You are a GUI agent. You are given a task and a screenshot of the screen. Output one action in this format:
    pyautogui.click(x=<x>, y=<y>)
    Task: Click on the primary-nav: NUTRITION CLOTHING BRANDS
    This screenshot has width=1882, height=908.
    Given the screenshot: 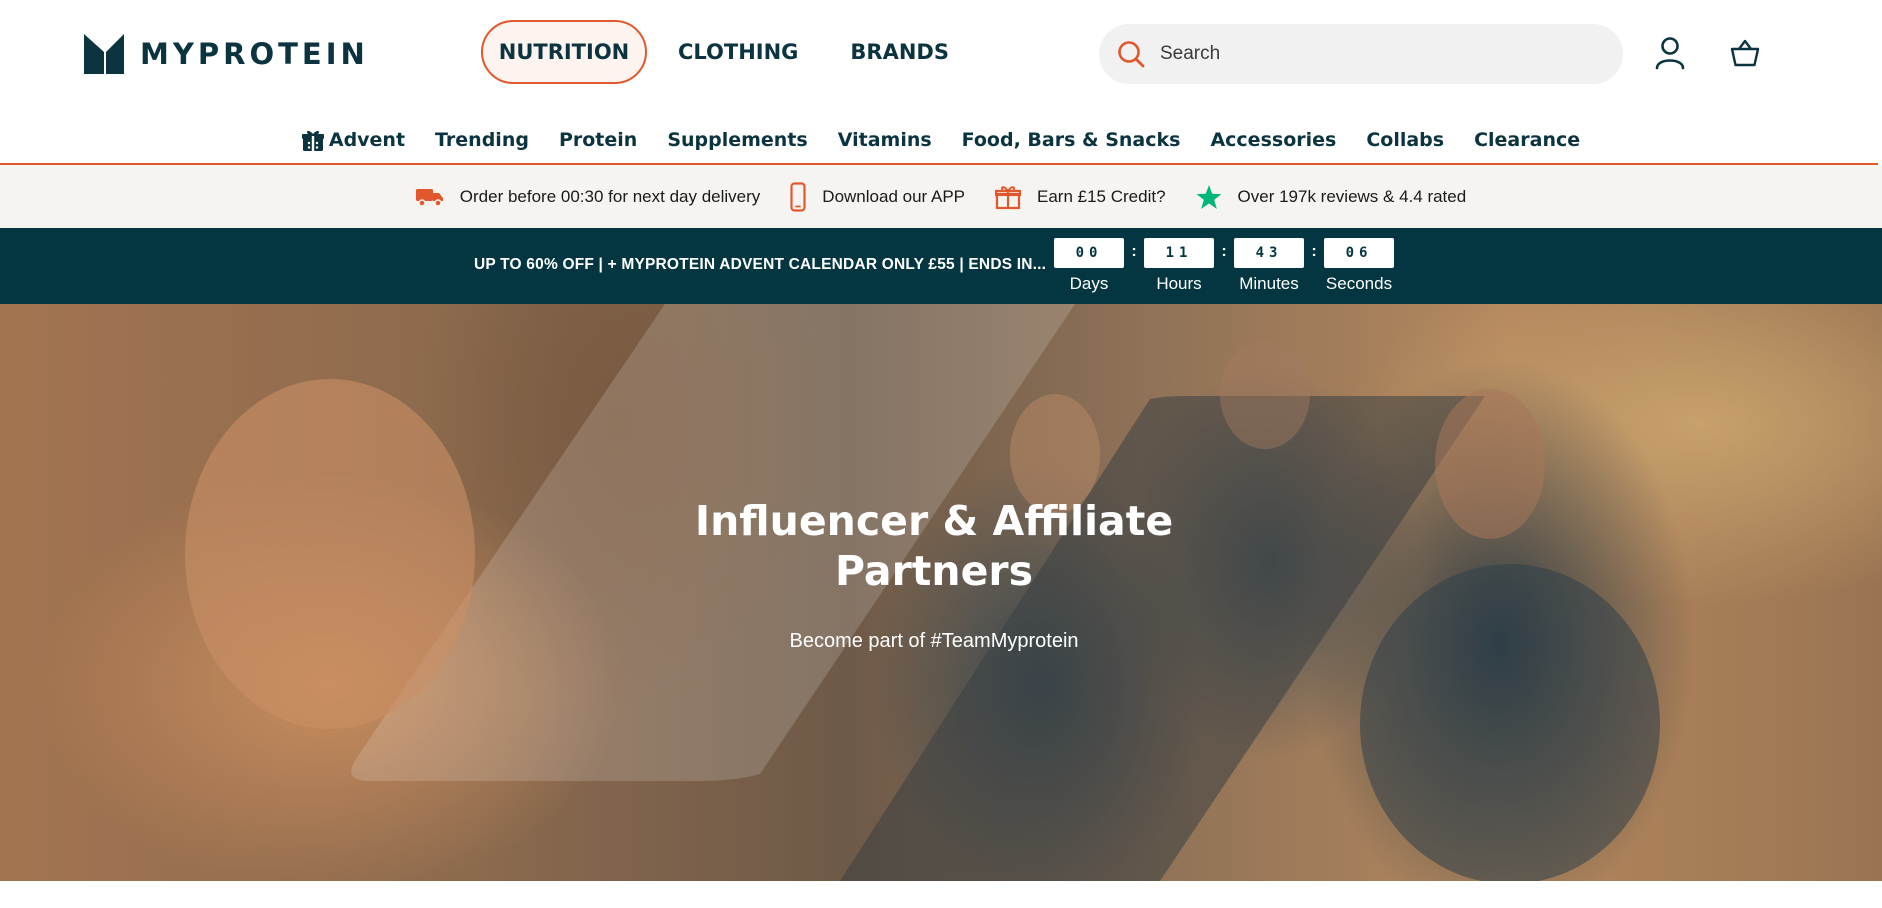 What is the action you would take?
    pyautogui.click(x=730, y=52)
    